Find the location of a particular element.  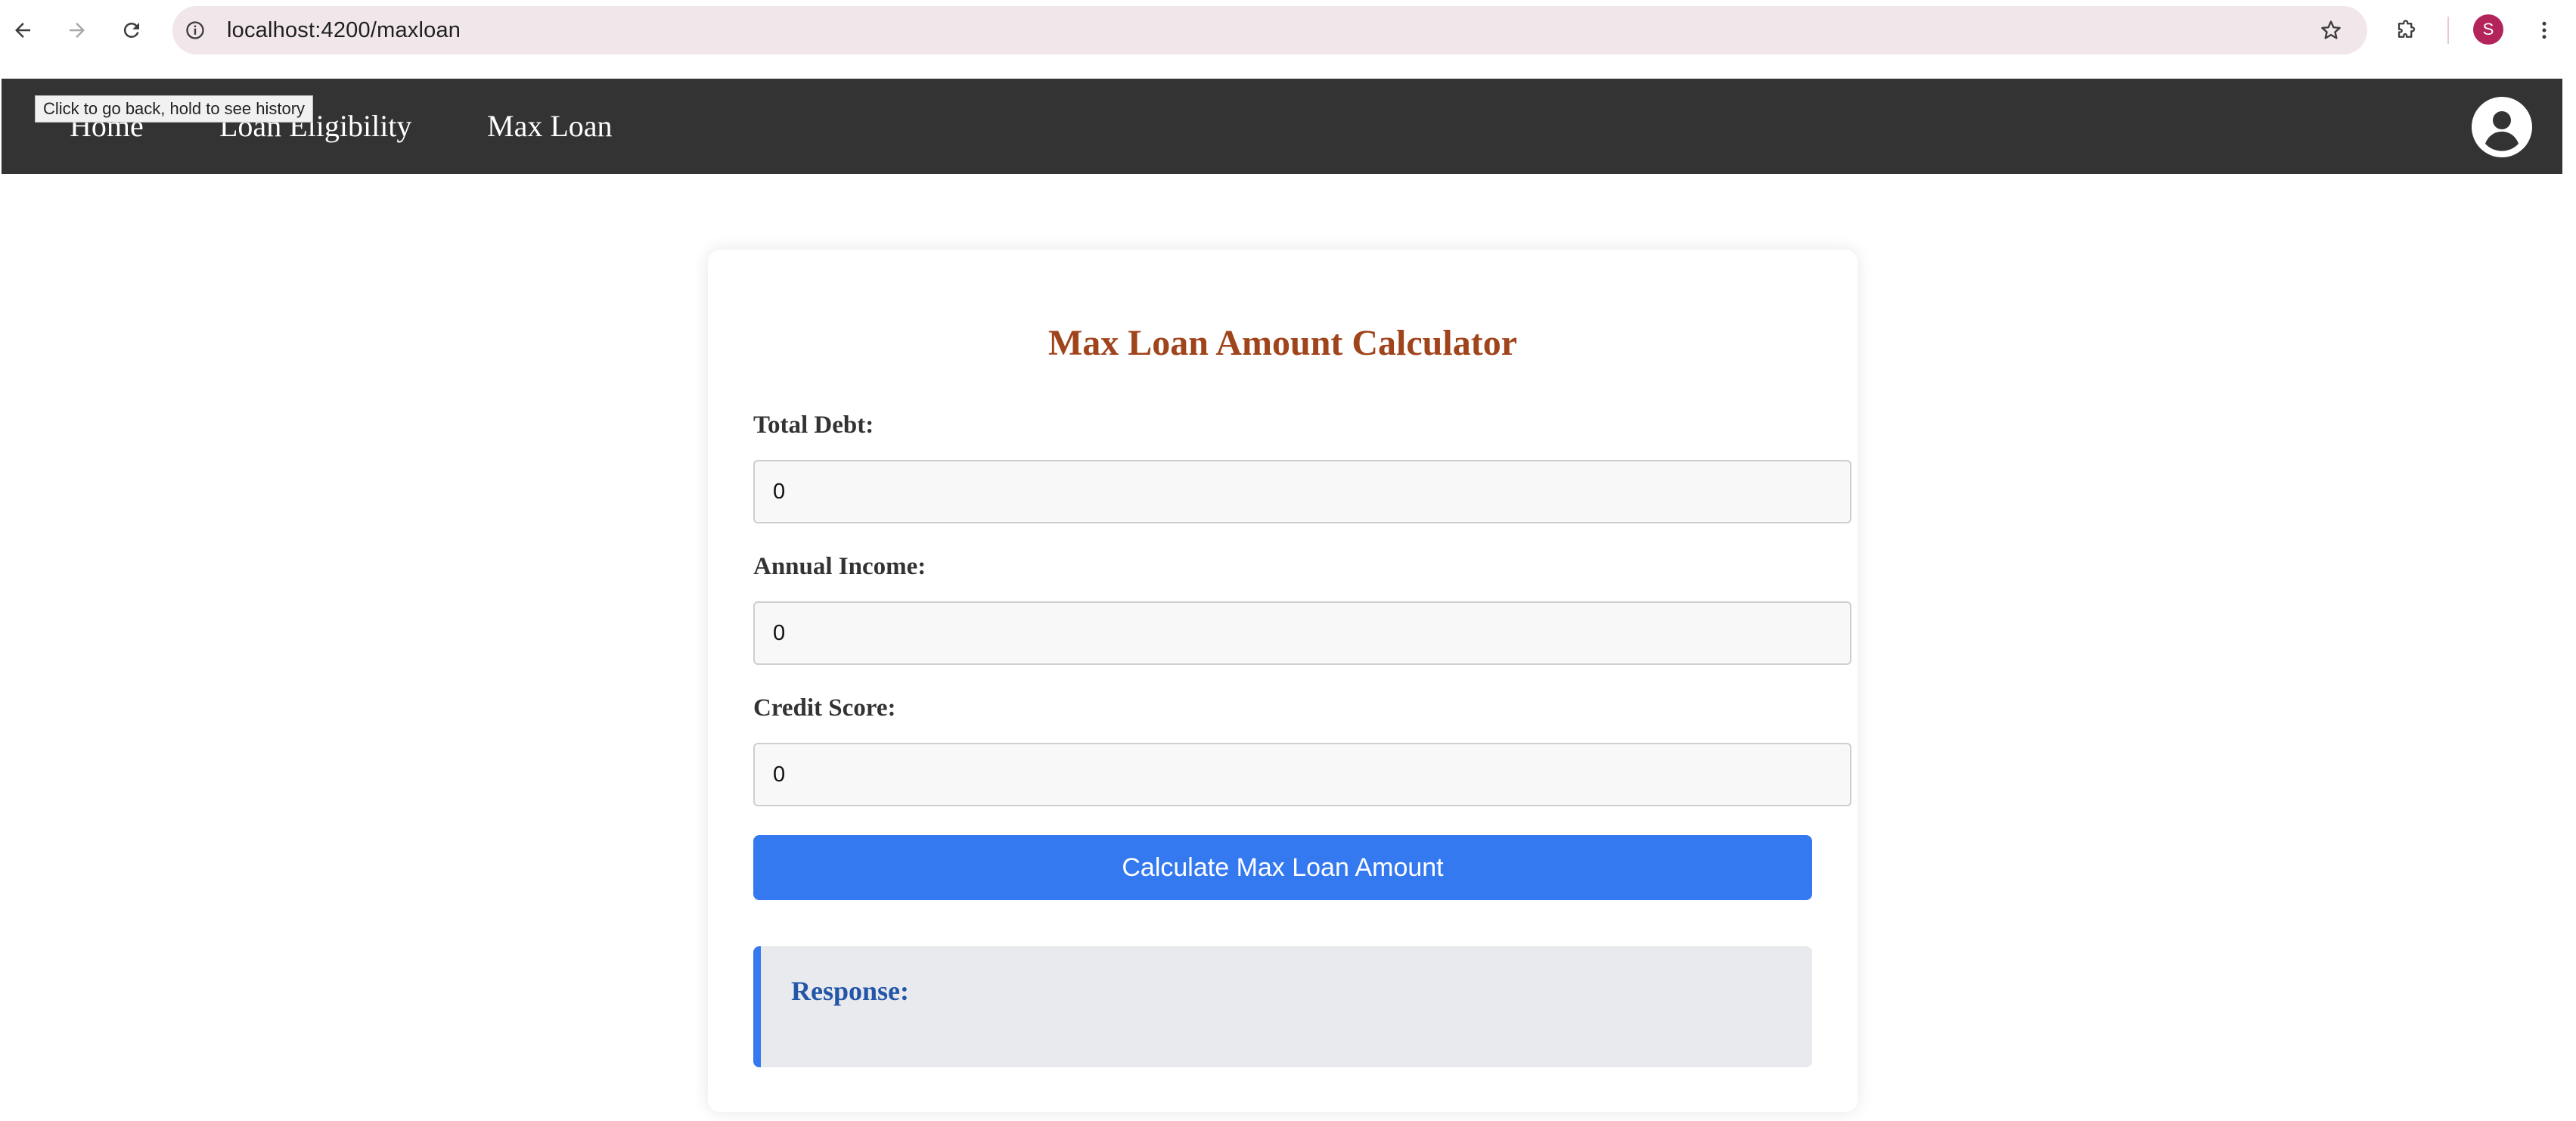

nav-item-max-loan: Max Loan is located at coordinates (550, 126).